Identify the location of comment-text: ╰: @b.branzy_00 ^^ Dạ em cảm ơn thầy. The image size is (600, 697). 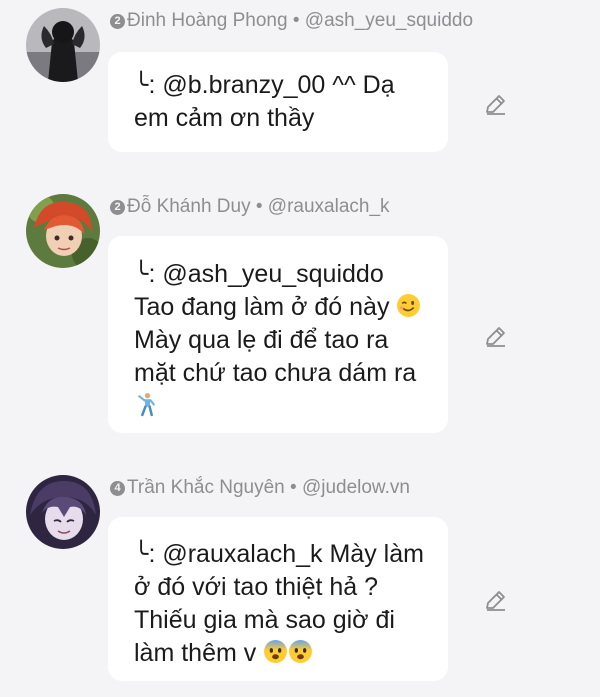
(282, 102).